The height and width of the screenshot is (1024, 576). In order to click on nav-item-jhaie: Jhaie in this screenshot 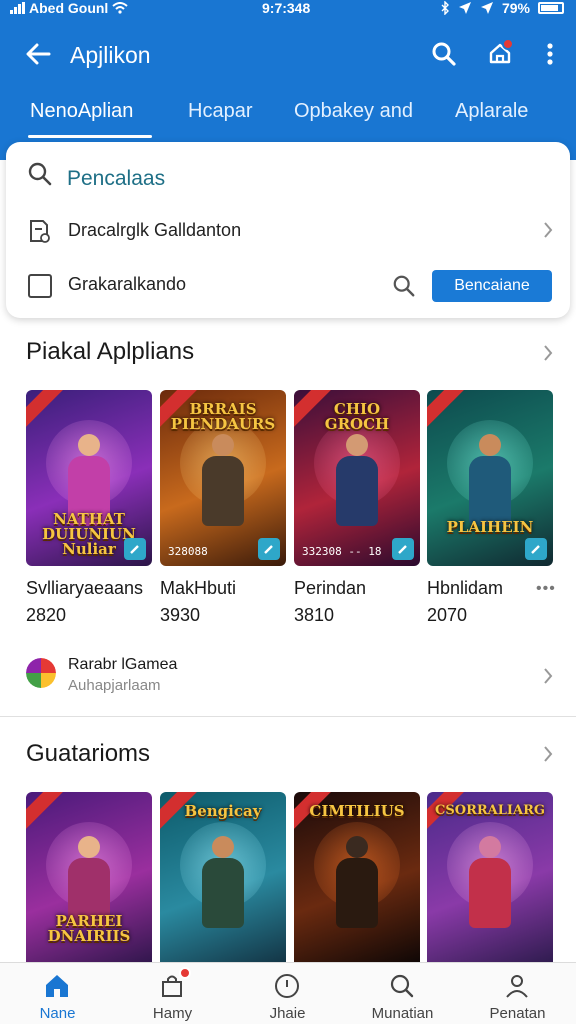, I will do `click(287, 993)`.